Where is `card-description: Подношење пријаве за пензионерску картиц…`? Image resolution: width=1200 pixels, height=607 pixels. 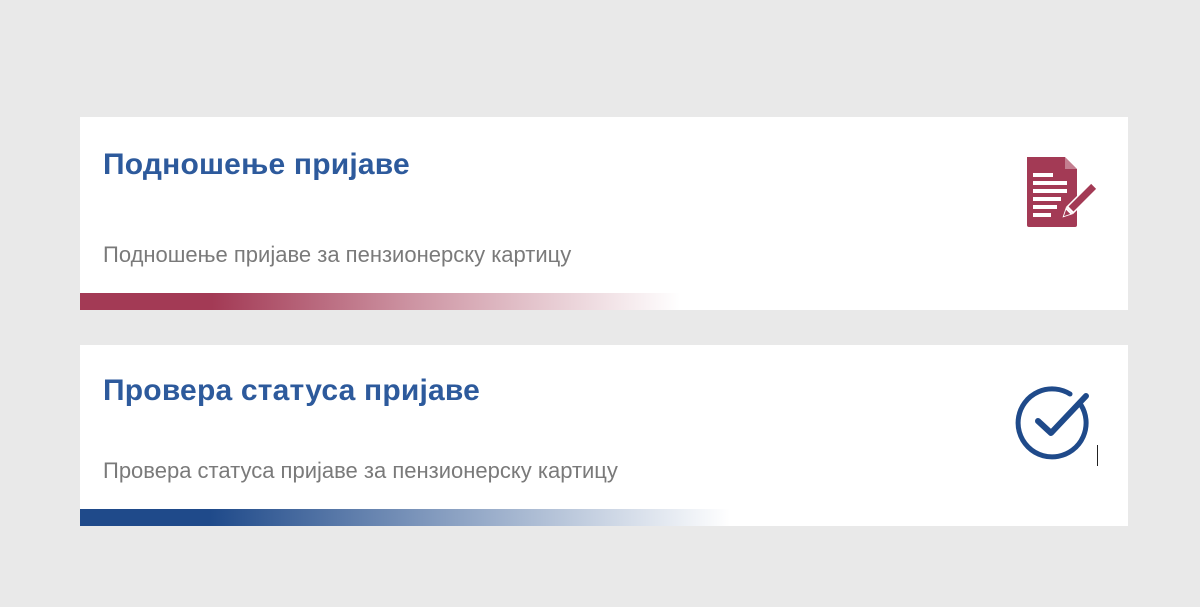 card-description: Подношење пријаве за пензионерску картиц… is located at coordinates (337, 254).